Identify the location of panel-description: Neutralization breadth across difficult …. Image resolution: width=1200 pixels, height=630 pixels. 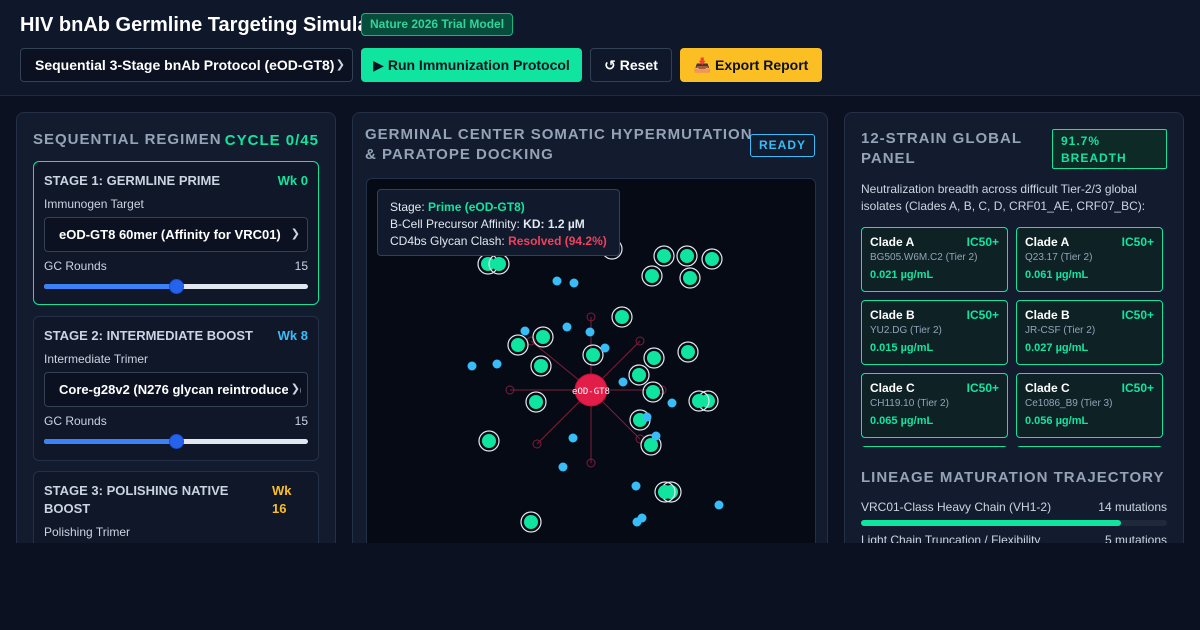
(1003, 197).